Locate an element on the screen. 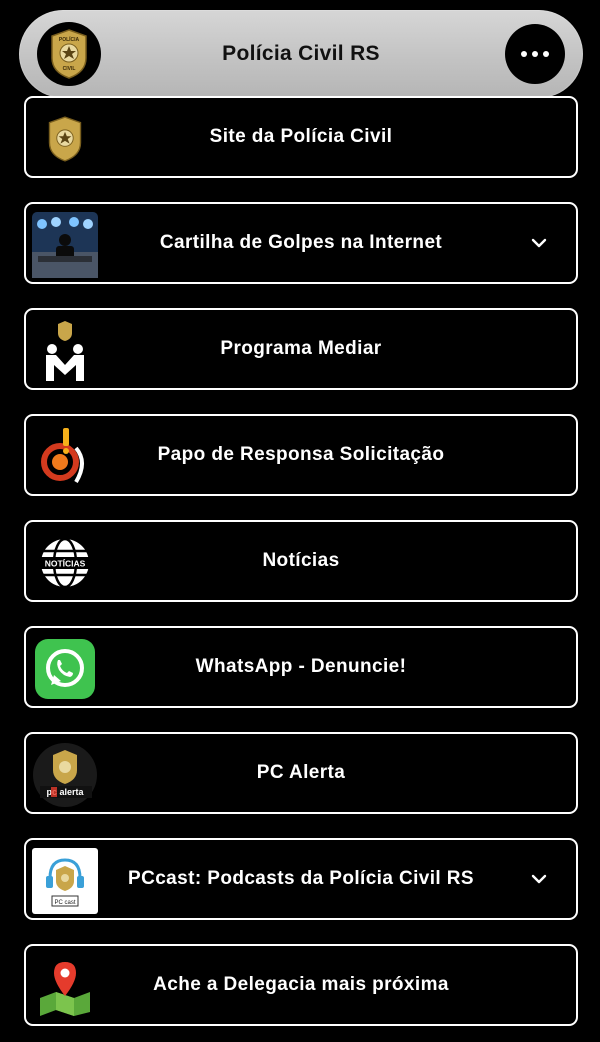 Image resolution: width=600 pixels, height=1042 pixels. link-label: Papo de Responsa Solicitação is located at coordinates (301, 454).